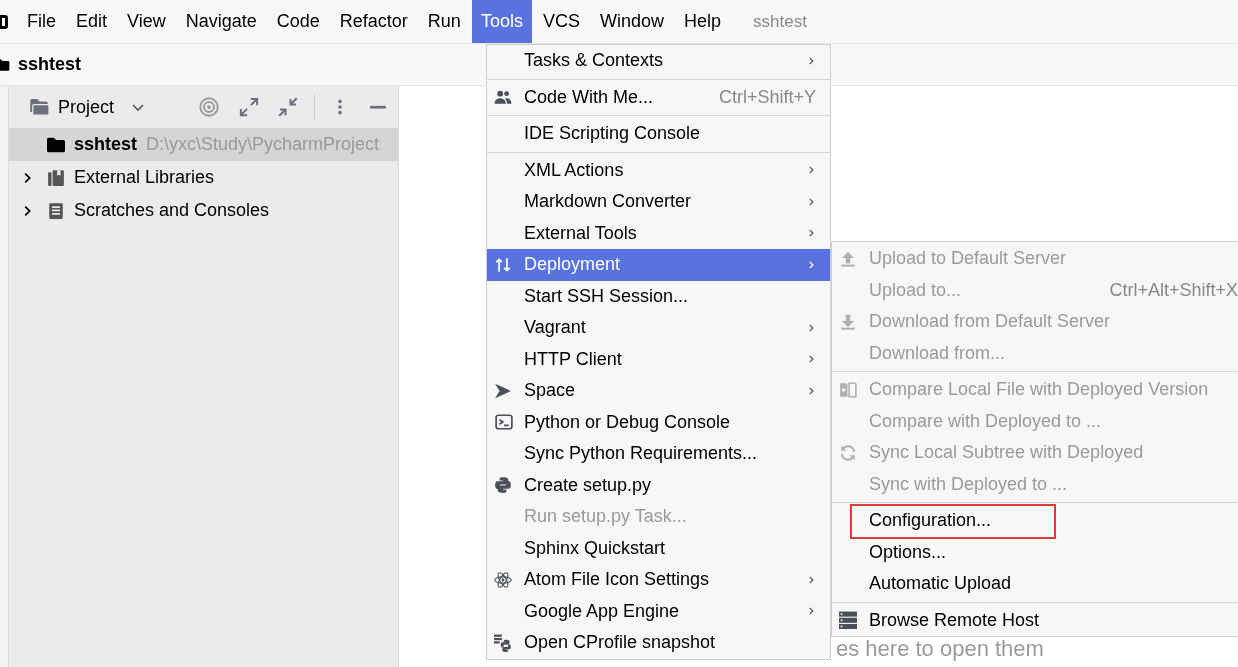 The height and width of the screenshot is (667, 1238). What do you see at coordinates (203, 210) in the screenshot?
I see `tree-item: Scratches and Consoles` at bounding box center [203, 210].